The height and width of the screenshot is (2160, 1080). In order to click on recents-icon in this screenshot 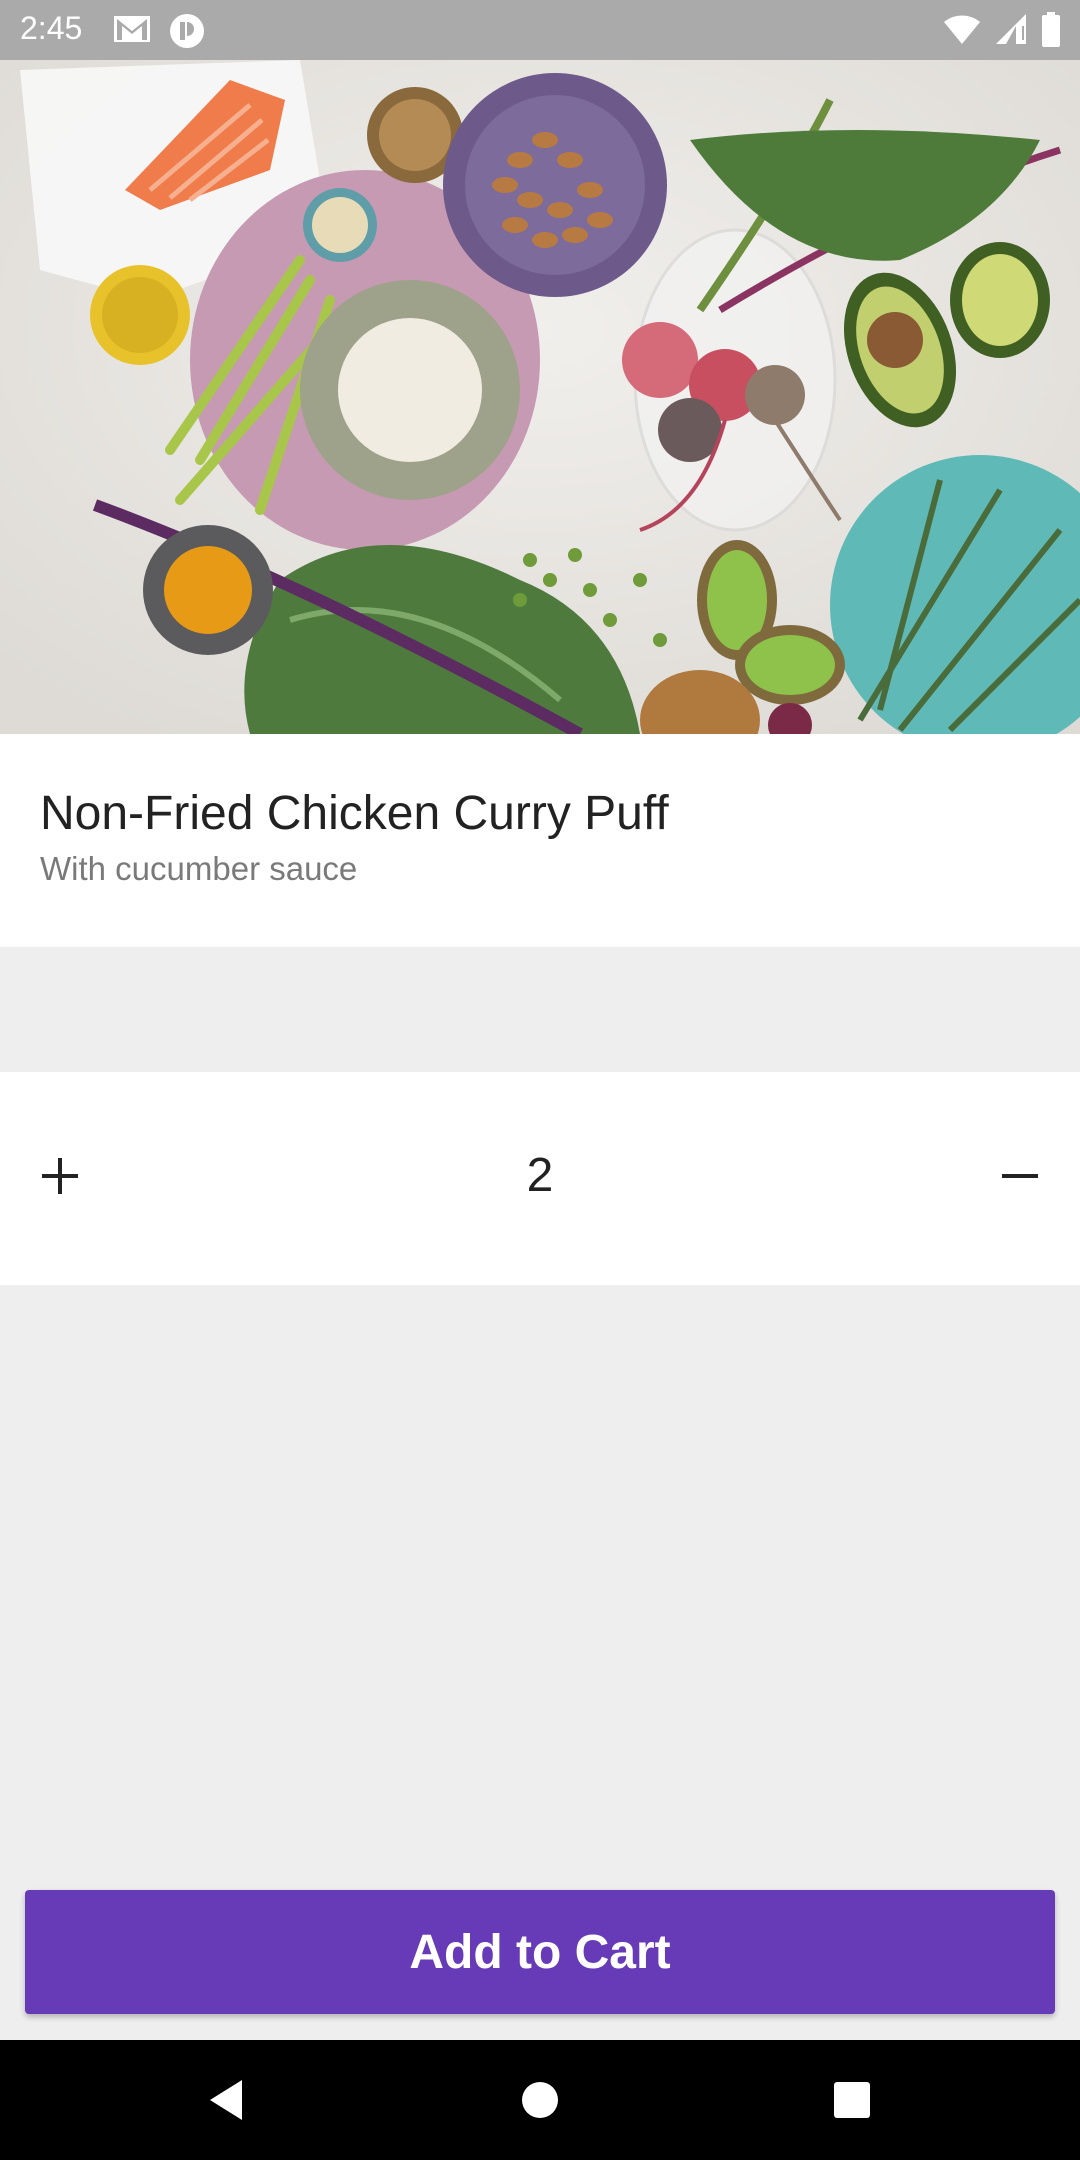, I will do `click(852, 2100)`.